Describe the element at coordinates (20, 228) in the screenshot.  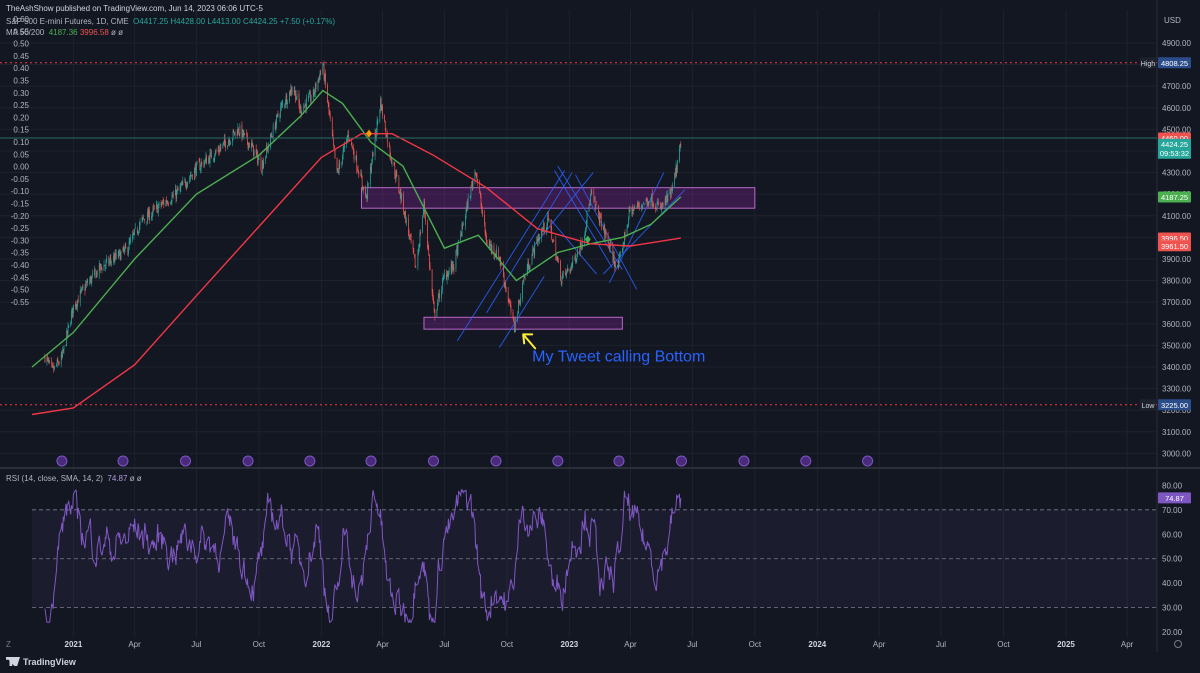
I see `percent-axis-tick: -0.25` at that location.